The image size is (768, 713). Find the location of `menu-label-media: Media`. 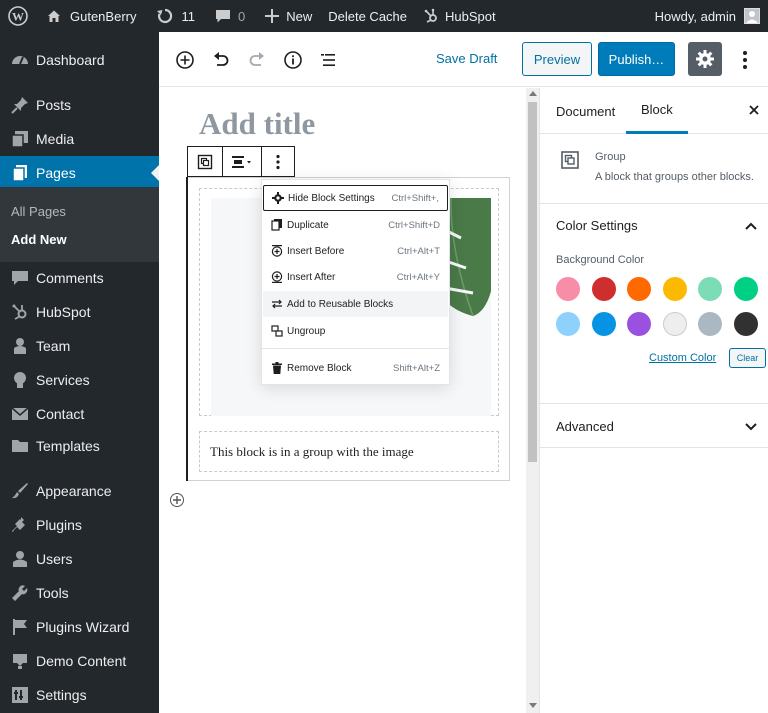

menu-label-media: Media is located at coordinates (55, 139).